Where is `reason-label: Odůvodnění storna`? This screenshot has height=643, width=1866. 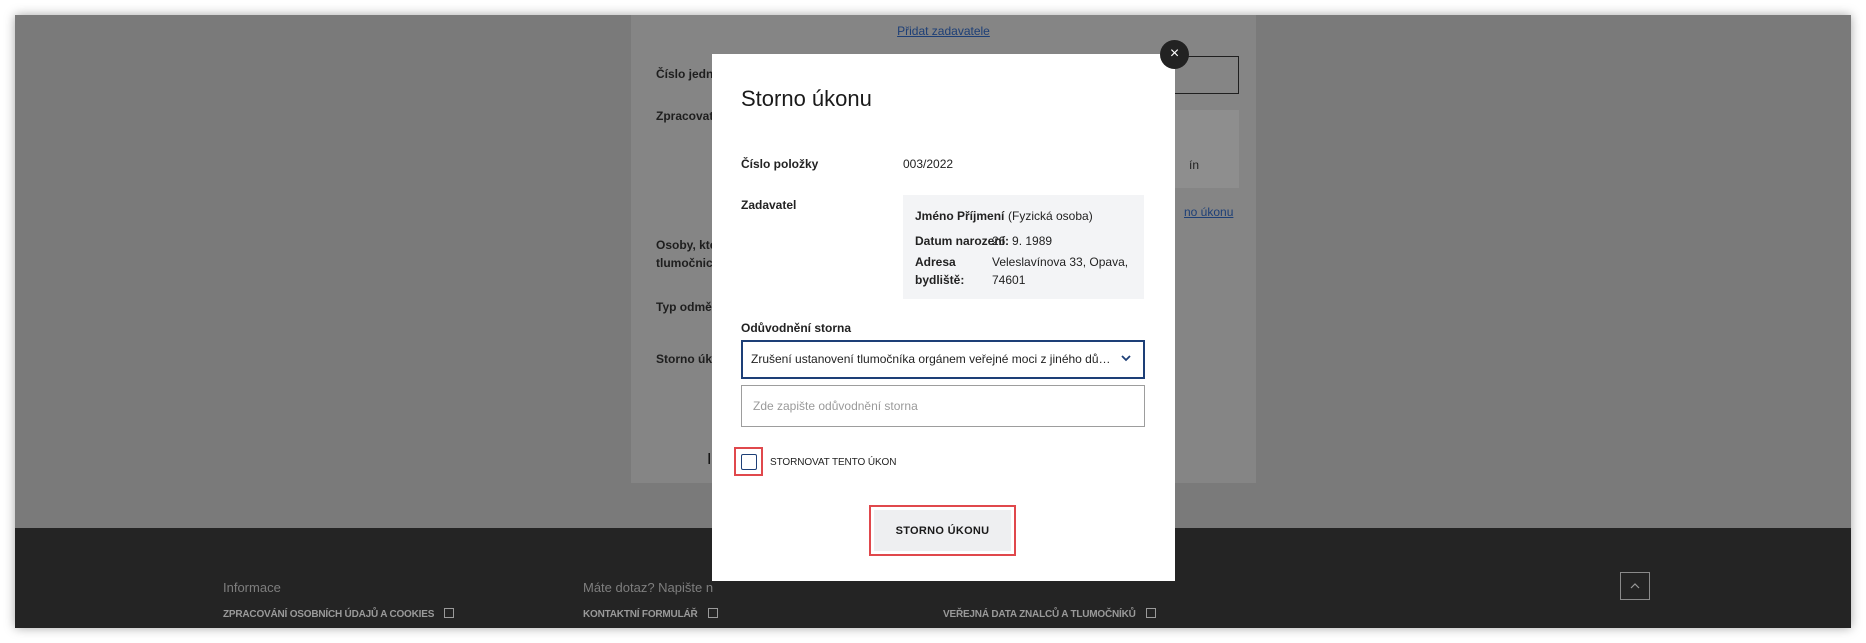
reason-label: Odůvodnění storna is located at coordinates (796, 328).